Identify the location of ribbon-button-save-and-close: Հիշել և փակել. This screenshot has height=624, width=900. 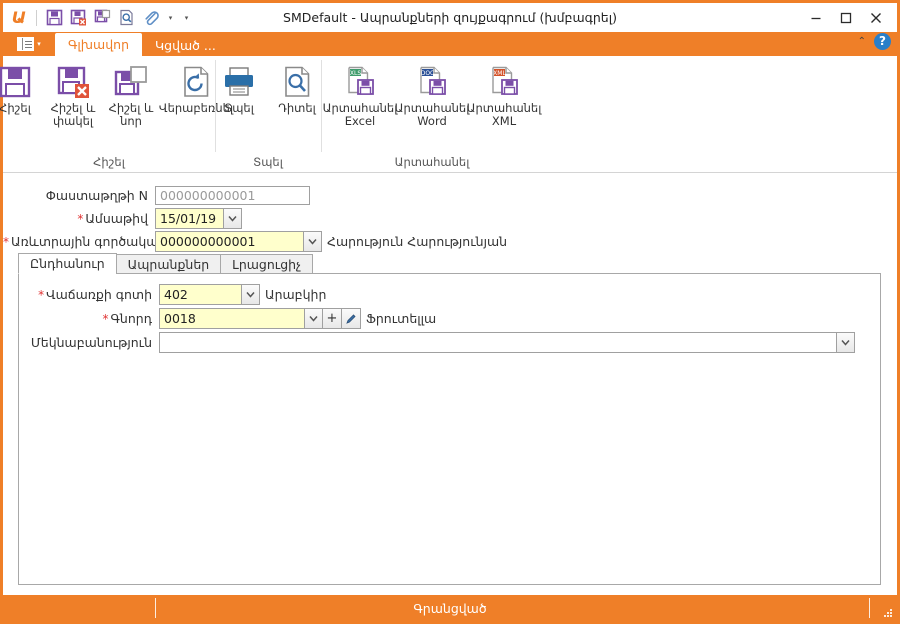
(73, 94).